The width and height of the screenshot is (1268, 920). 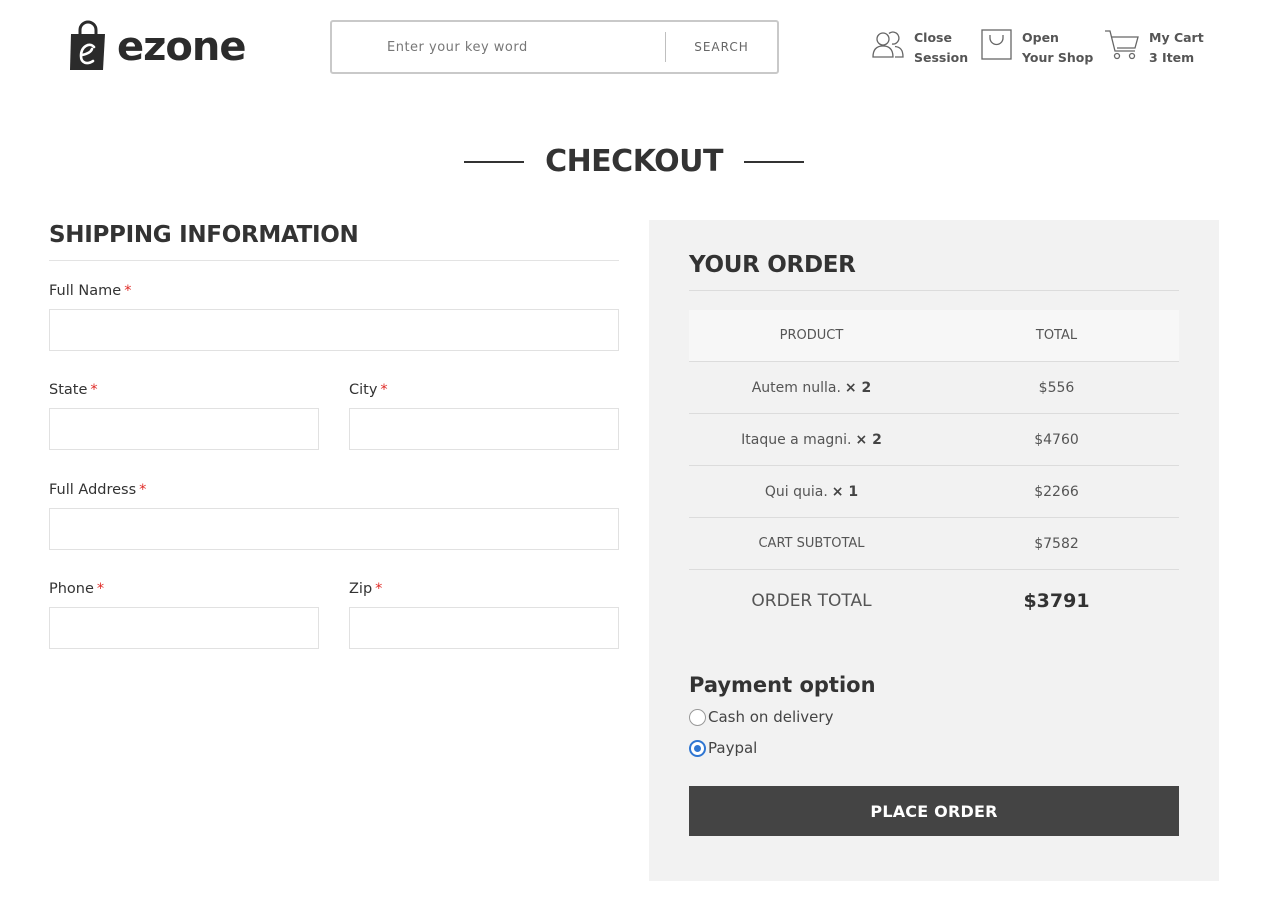 What do you see at coordinates (782, 685) in the screenshot?
I see `payment-option-title: Payment option` at bounding box center [782, 685].